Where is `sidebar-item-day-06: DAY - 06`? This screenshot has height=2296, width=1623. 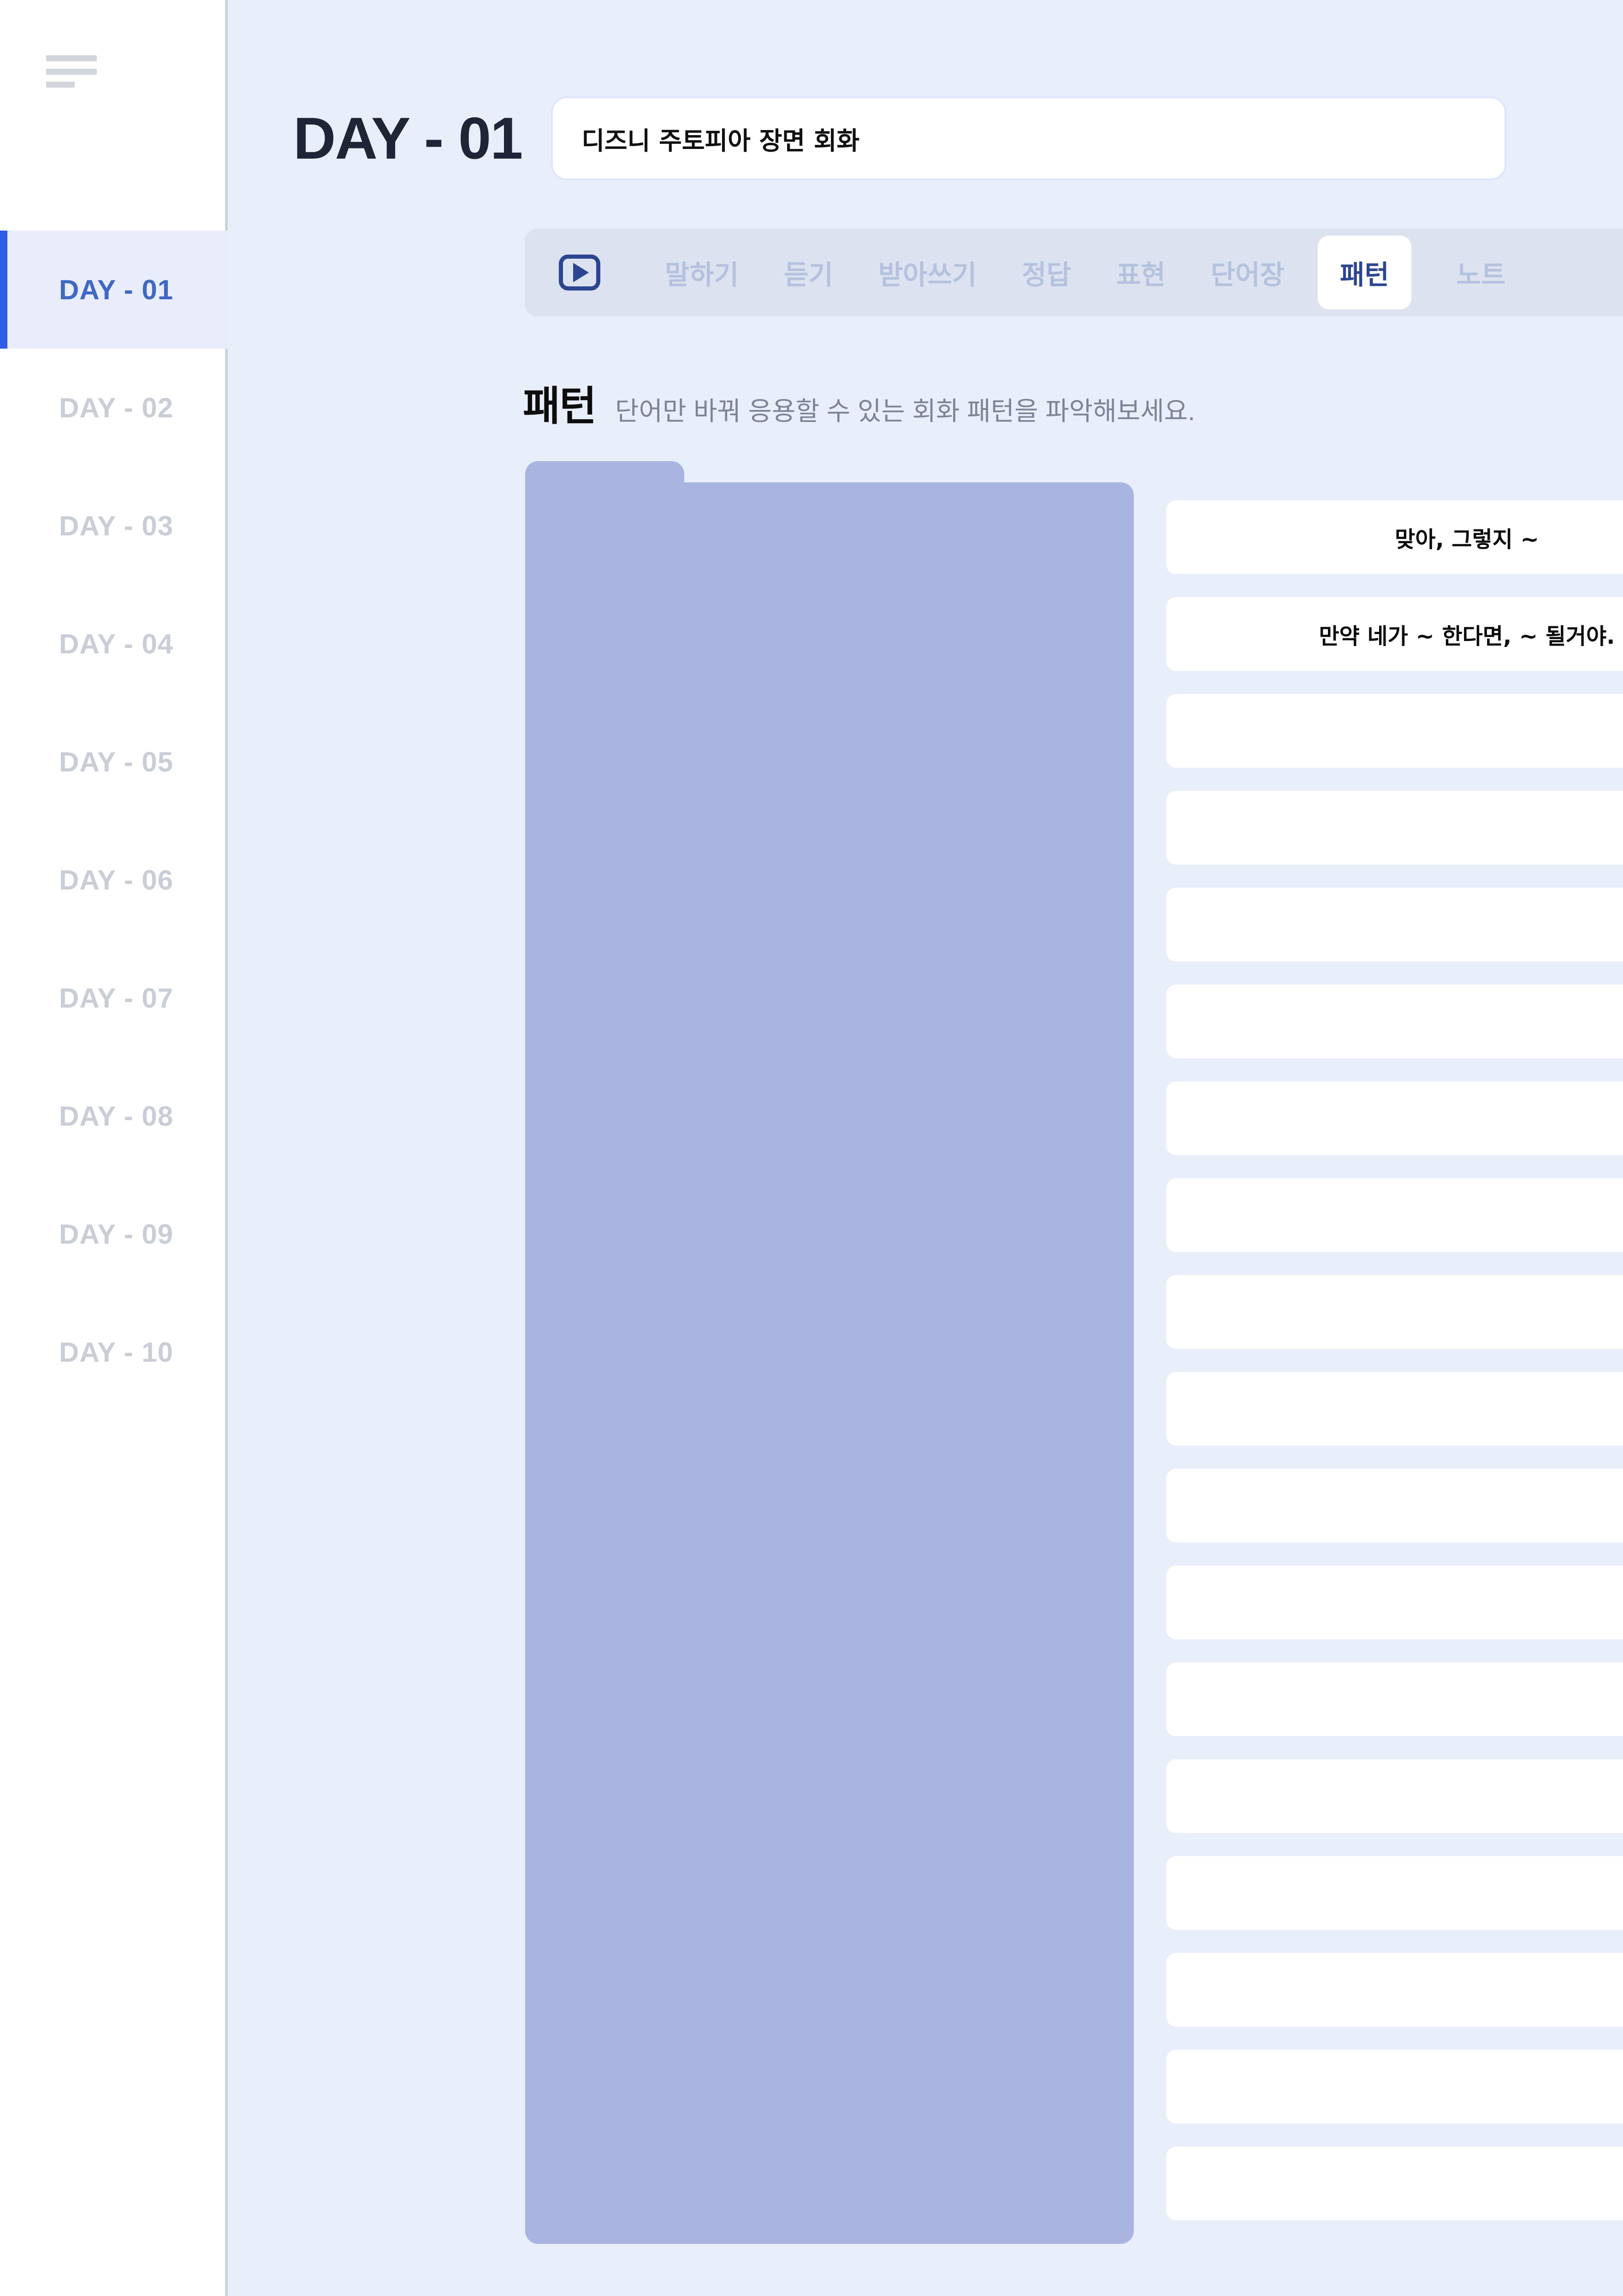 sidebar-item-day-06: DAY - 06 is located at coordinates (114, 880).